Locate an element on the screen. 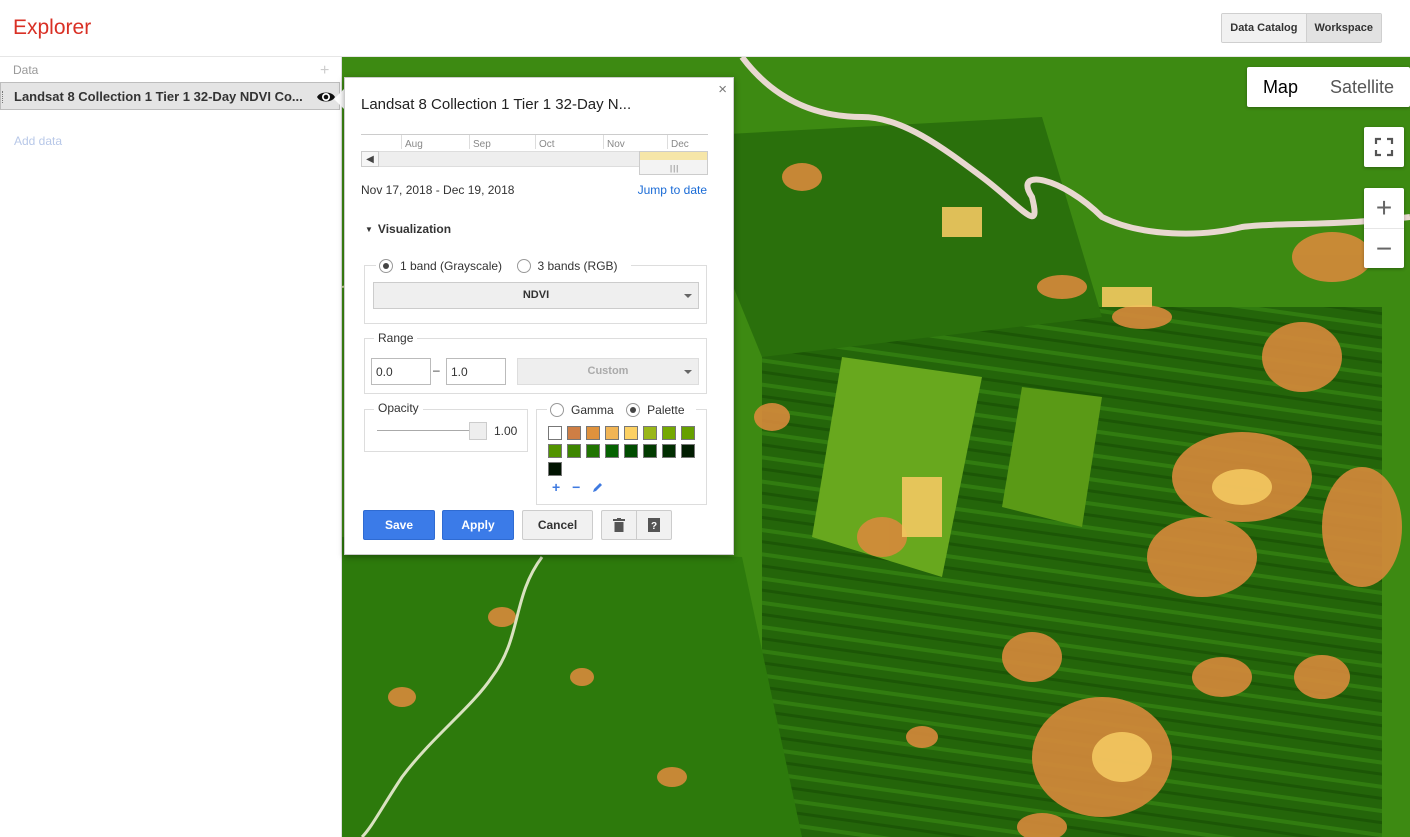 The height and width of the screenshot is (837, 1410). add-color-icon: + is located at coordinates (556, 487).